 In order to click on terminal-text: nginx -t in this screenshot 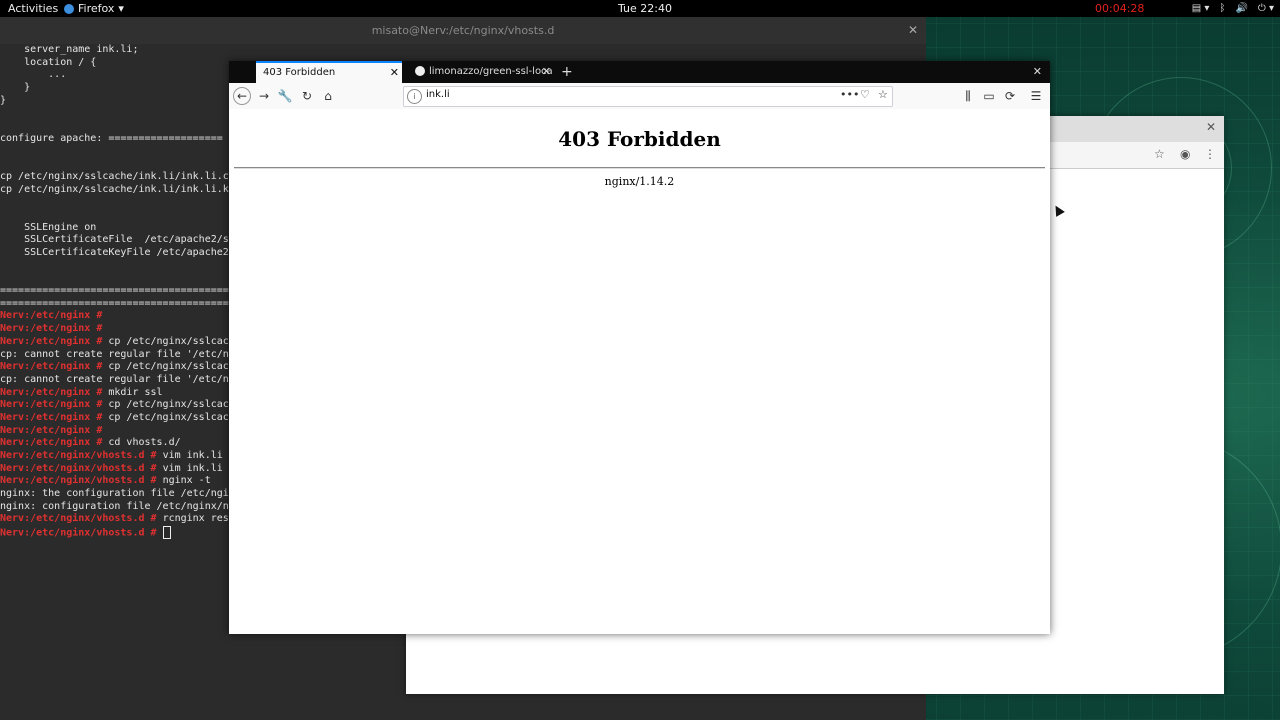, I will do `click(186, 481)`.